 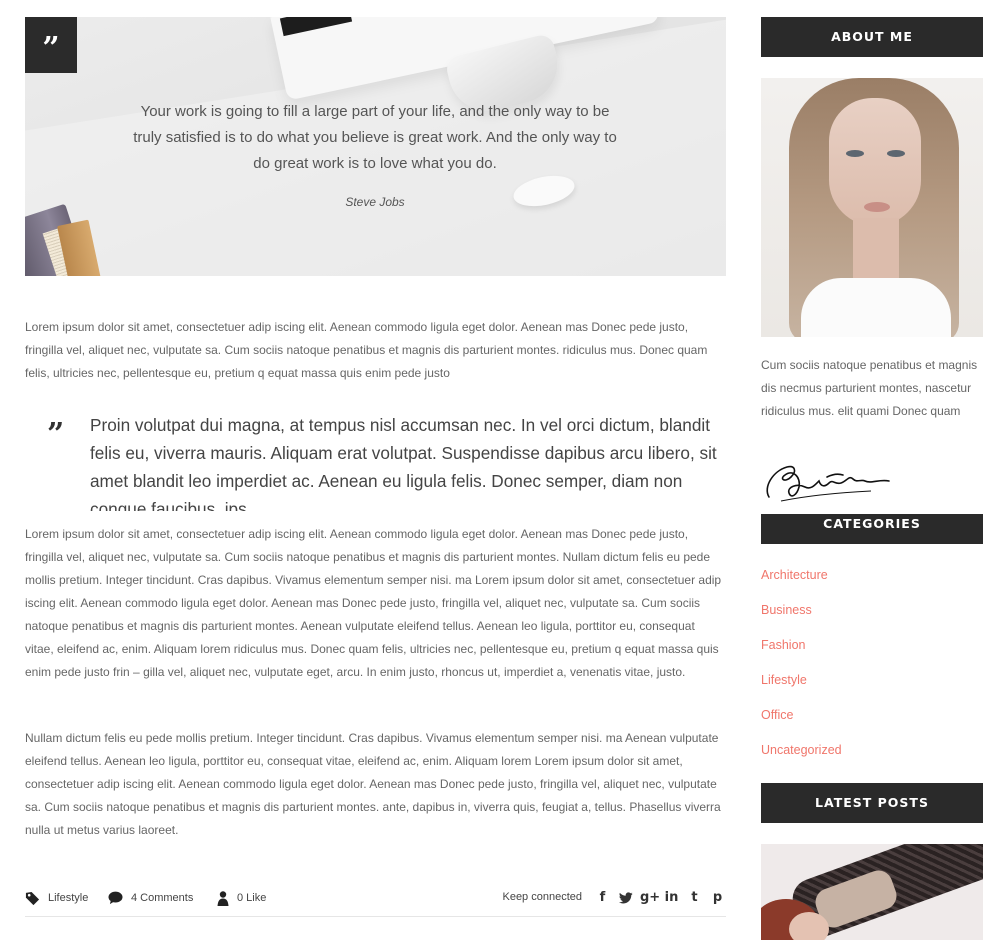 What do you see at coordinates (223, 898) in the screenshot?
I see `user-icon` at bounding box center [223, 898].